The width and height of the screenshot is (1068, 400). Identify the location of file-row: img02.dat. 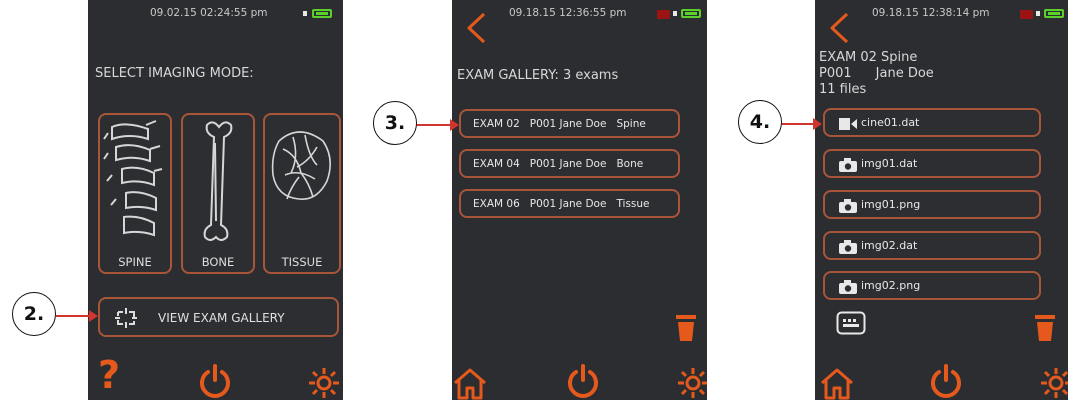
(932, 245).